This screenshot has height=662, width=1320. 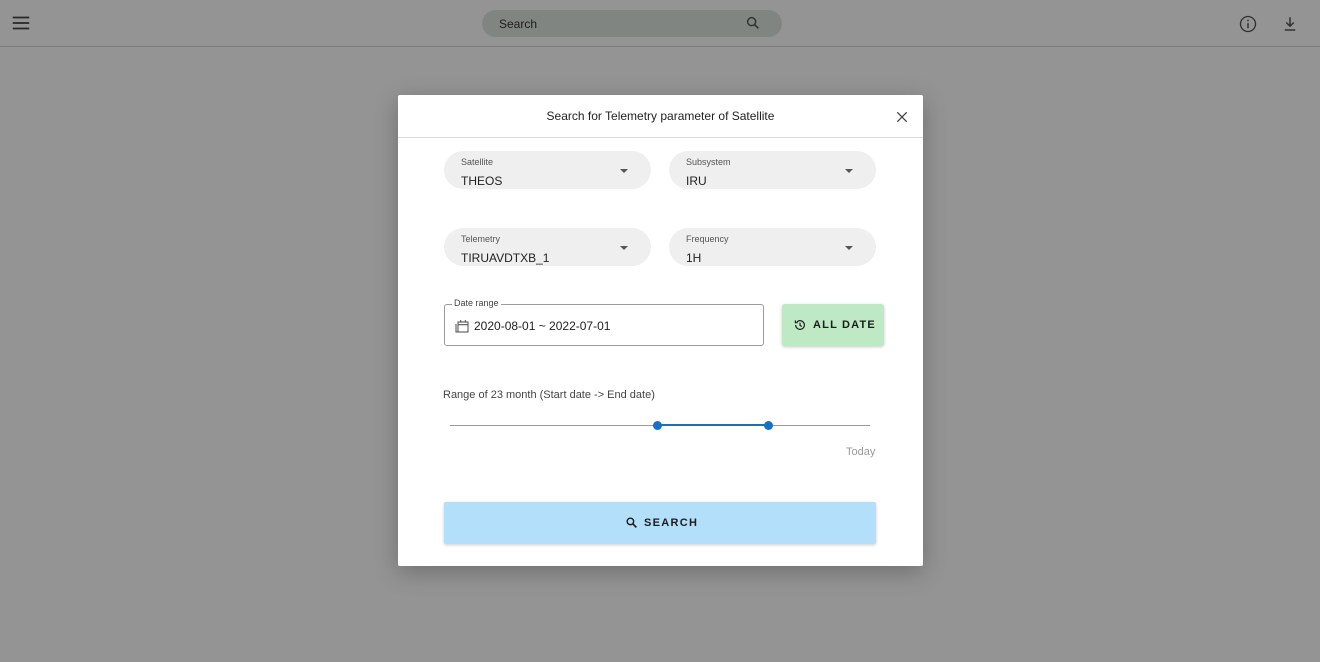 I want to click on subsystem-select: Subsystem IRU, so click(x=772, y=170).